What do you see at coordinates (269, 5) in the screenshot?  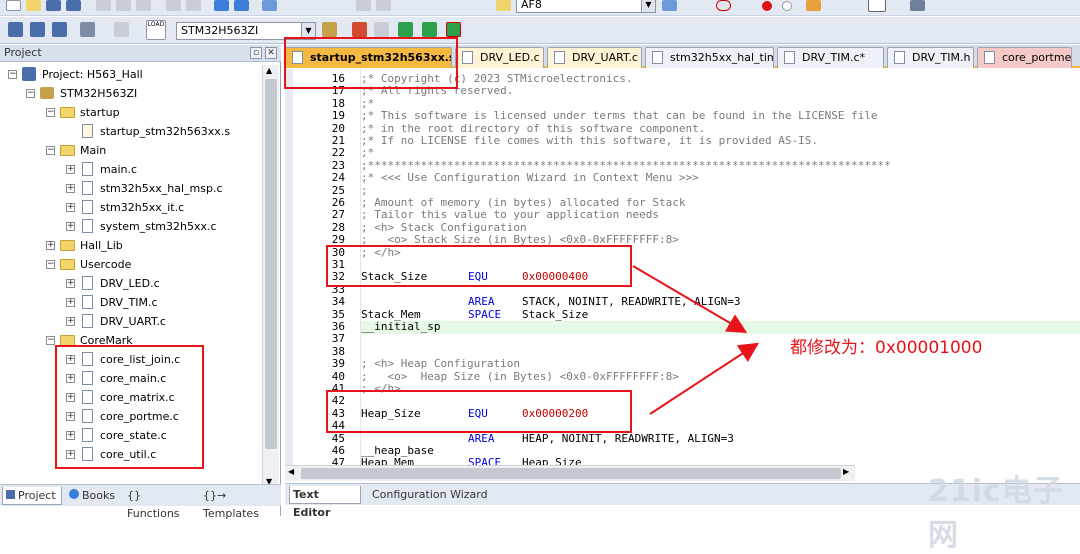 I see `bookmark-icon` at bounding box center [269, 5].